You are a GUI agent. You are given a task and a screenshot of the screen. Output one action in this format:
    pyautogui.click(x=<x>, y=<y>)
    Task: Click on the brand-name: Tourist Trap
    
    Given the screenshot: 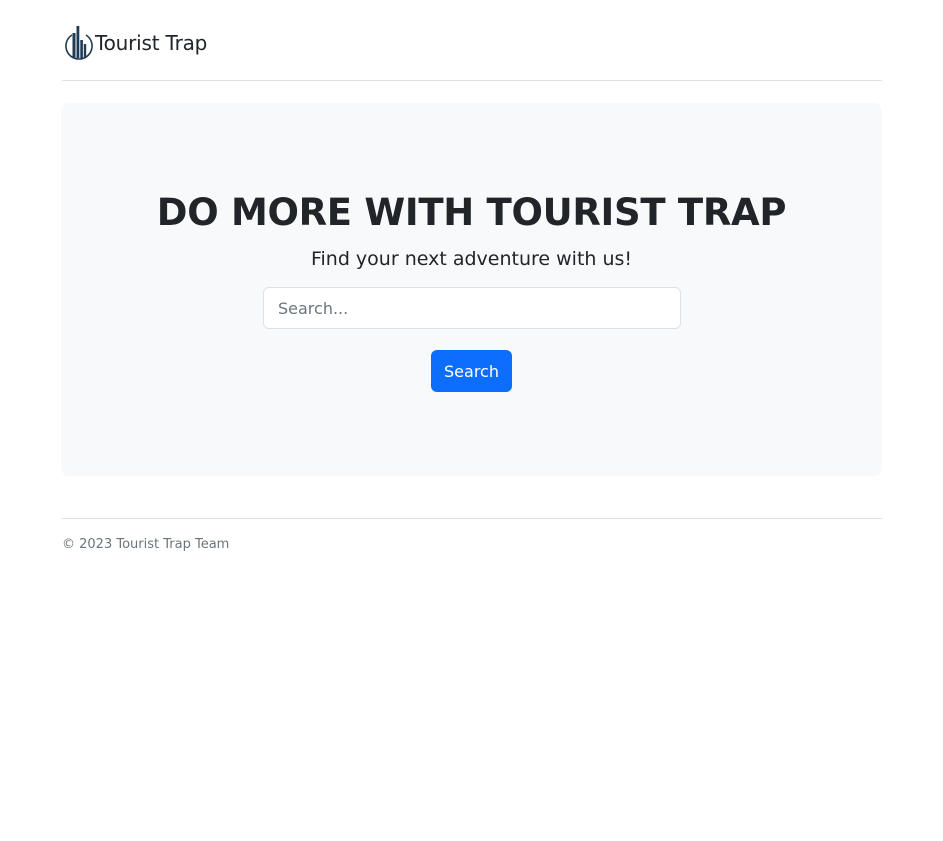 What is the action you would take?
    pyautogui.click(x=151, y=43)
    